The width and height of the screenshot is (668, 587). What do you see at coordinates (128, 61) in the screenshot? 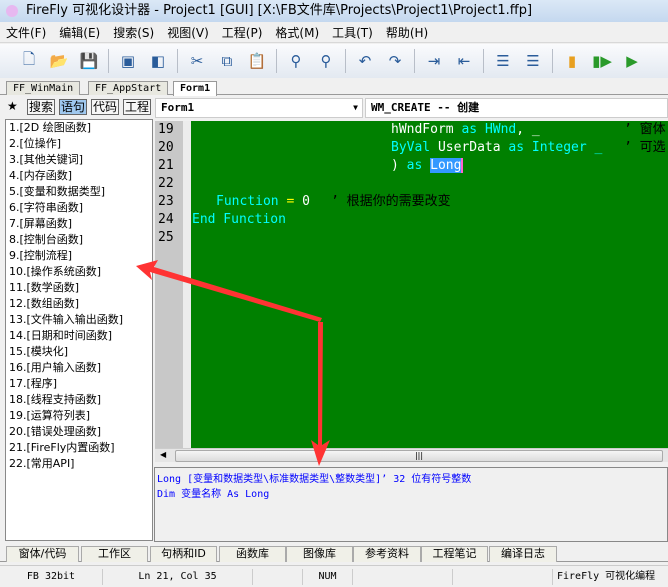
I see `new-form-icon: ▣` at bounding box center [128, 61].